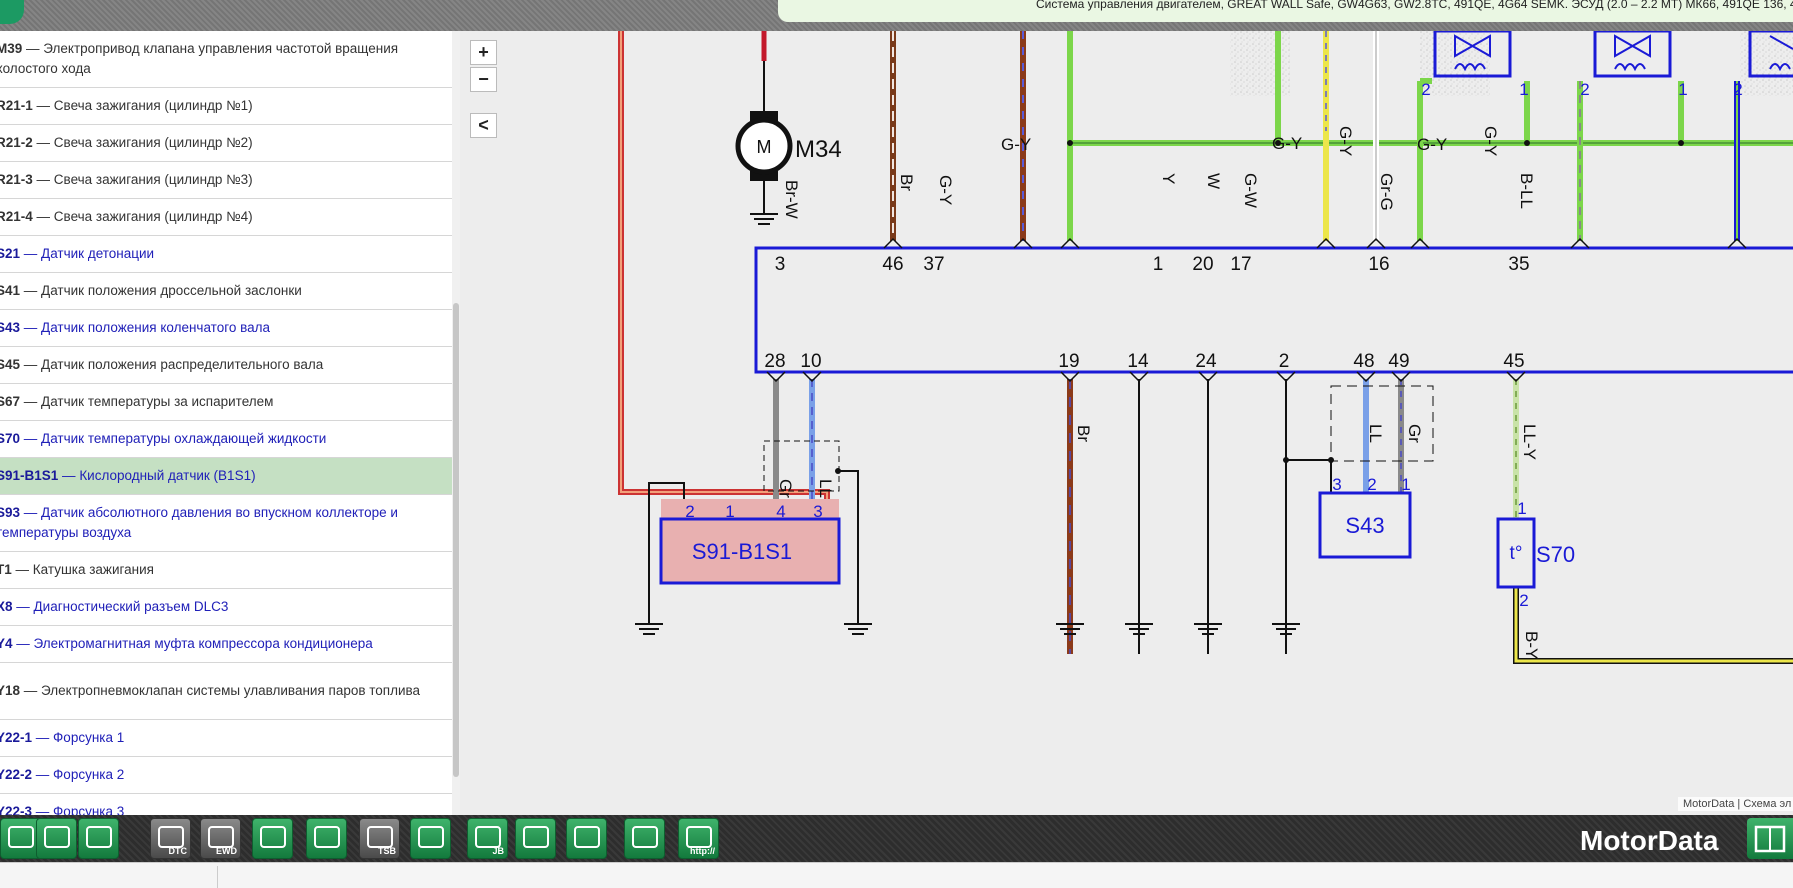 The width and height of the screenshot is (1793, 888). Describe the element at coordinates (226, 804) in the screenshot. I see `sidebar-item-y22-3: Y22-3 — Форсунка 3` at that location.